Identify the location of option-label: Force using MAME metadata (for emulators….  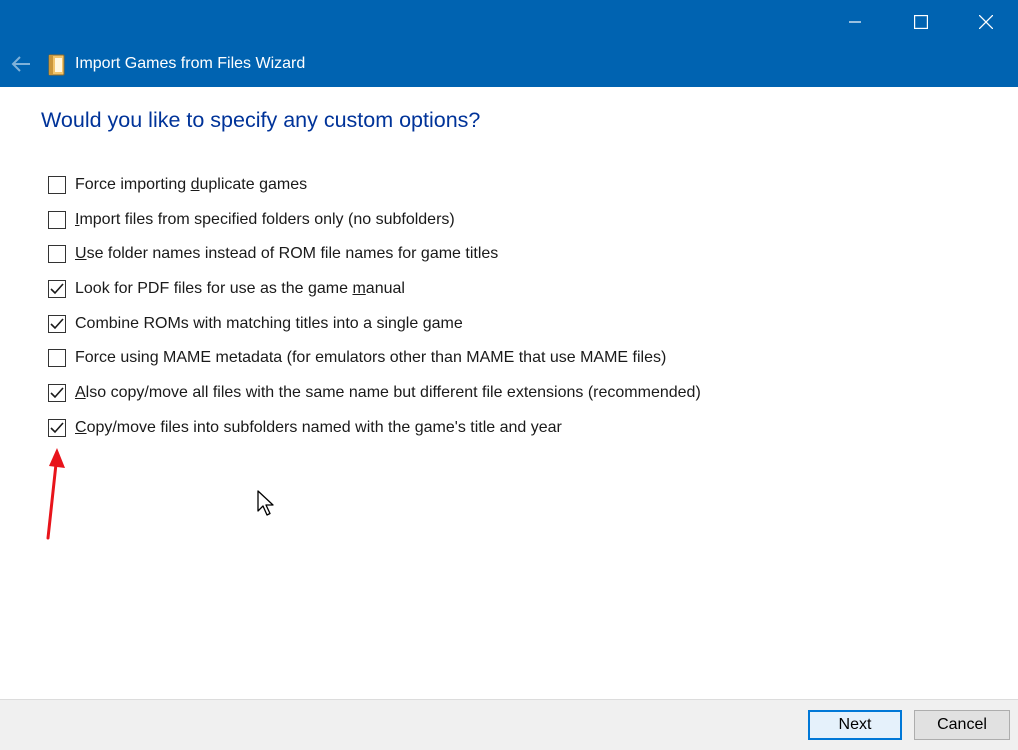
(371, 357).